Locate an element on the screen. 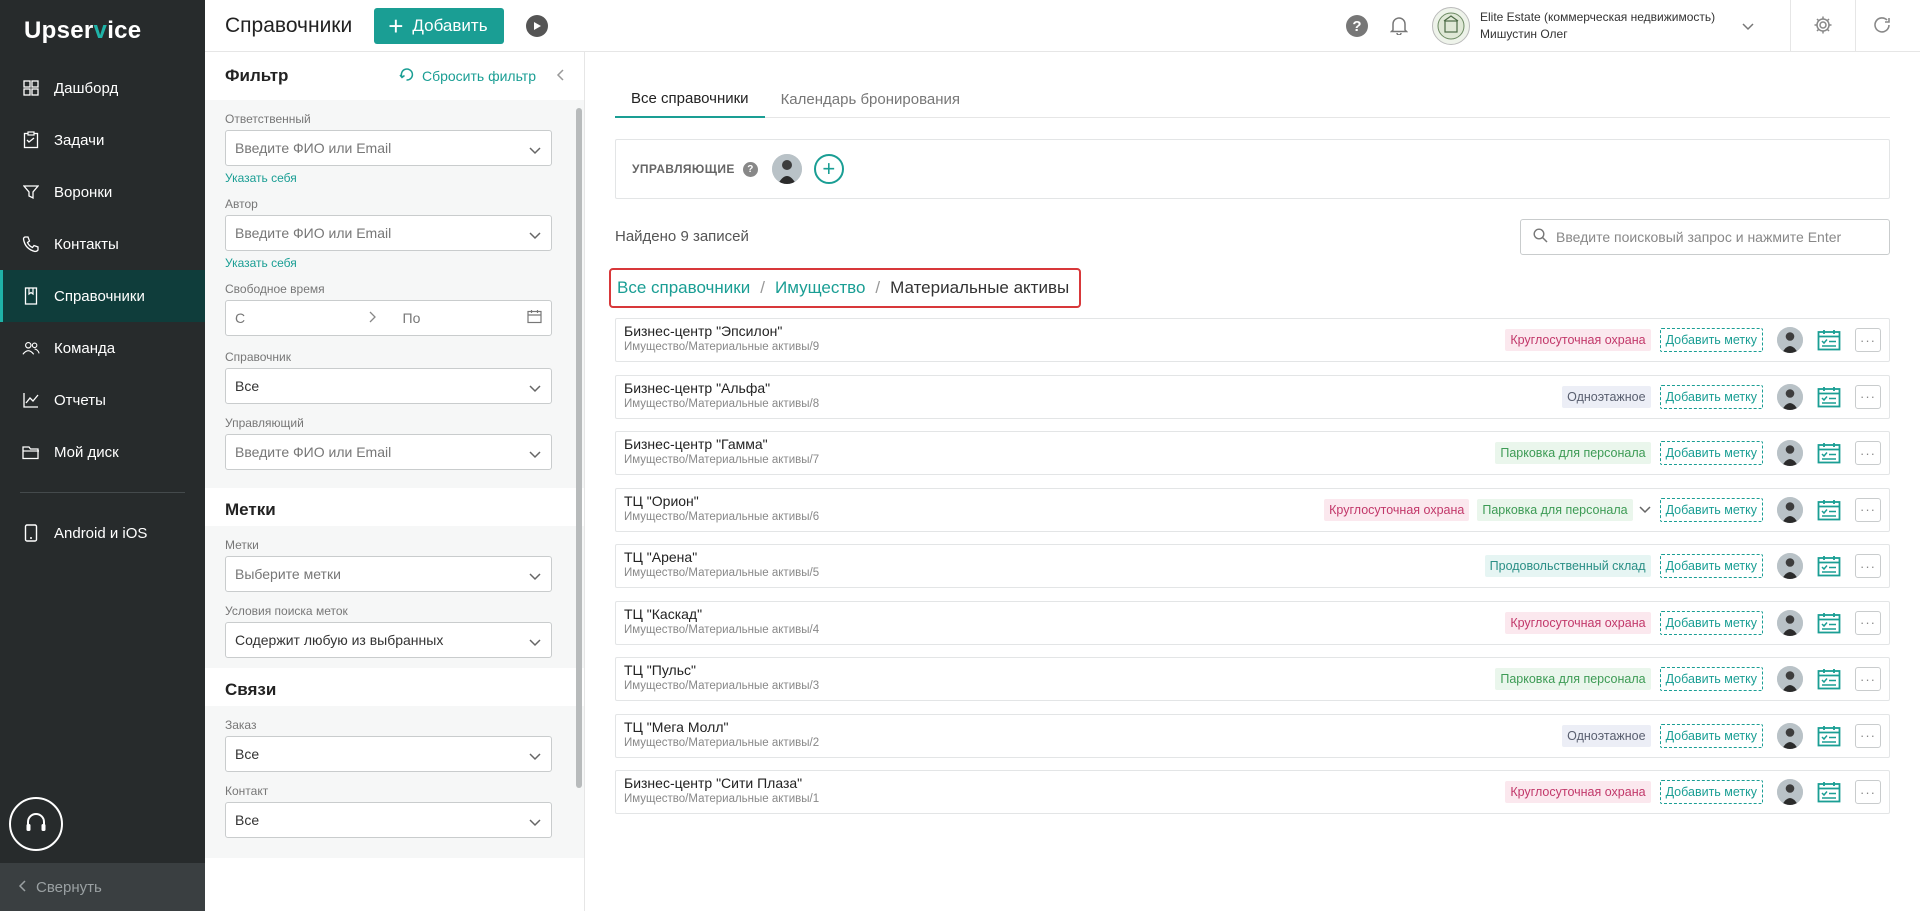 This screenshot has height=911, width=1920. support-button is located at coordinates (36, 824).